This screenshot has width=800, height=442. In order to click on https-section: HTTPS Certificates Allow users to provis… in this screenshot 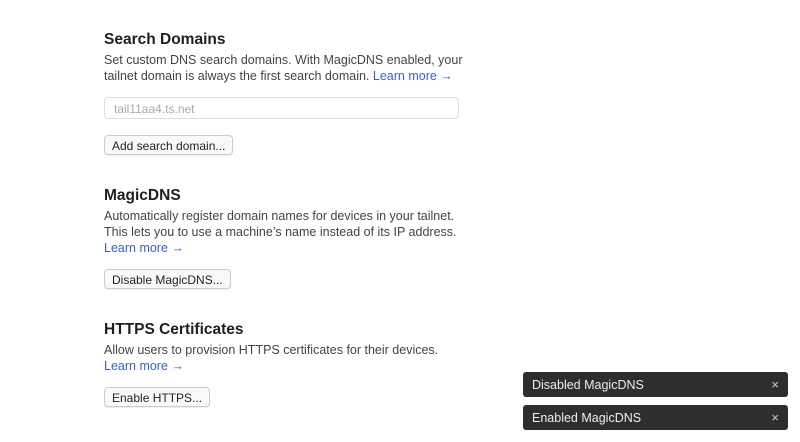, I will do `click(290, 364)`.